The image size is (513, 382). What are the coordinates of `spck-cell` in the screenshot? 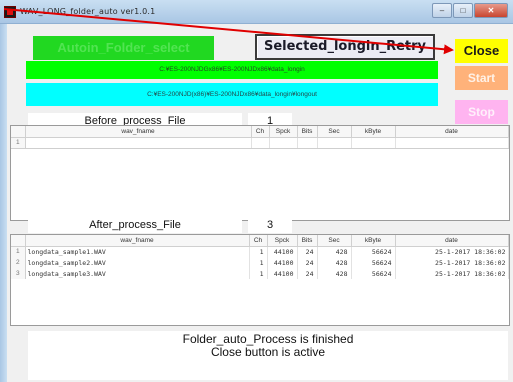 It's located at (283, 143).